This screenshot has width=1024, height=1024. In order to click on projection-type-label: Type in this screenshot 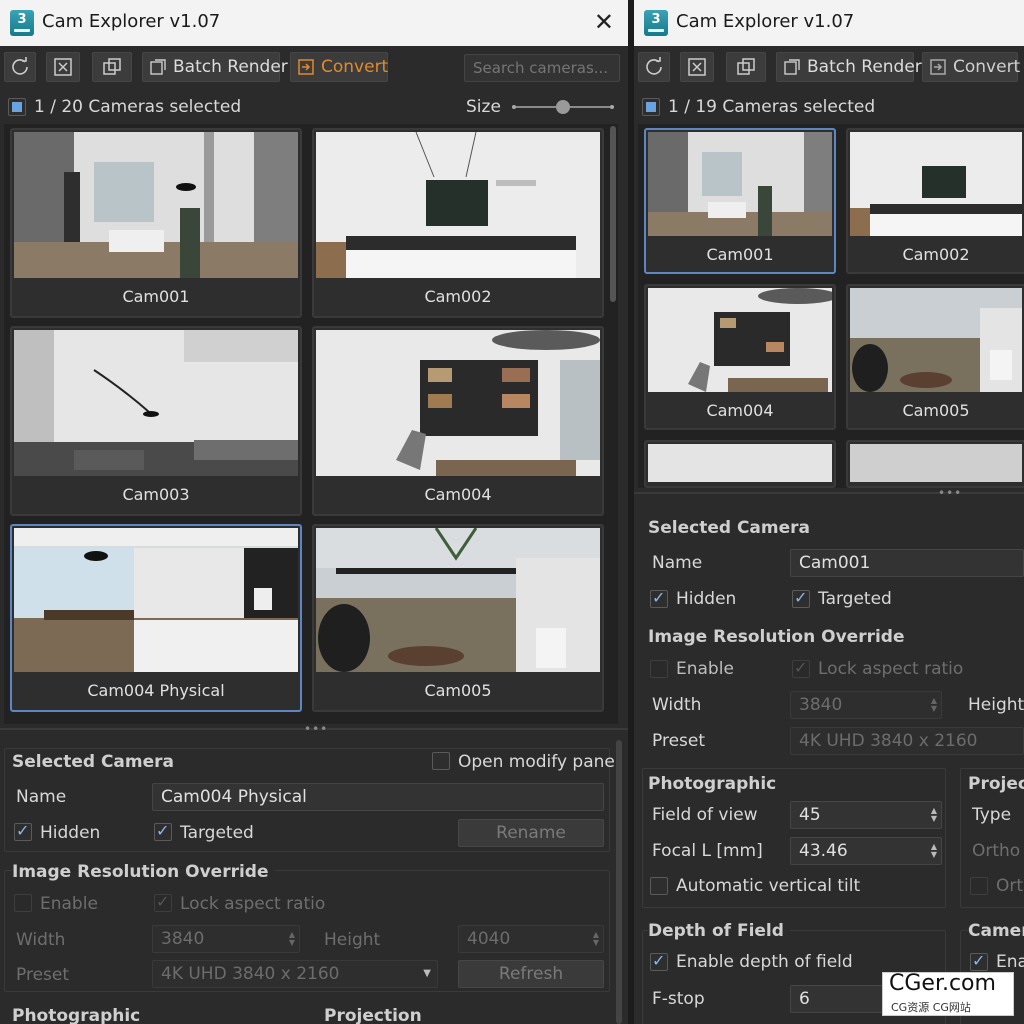, I will do `click(992, 815)`.